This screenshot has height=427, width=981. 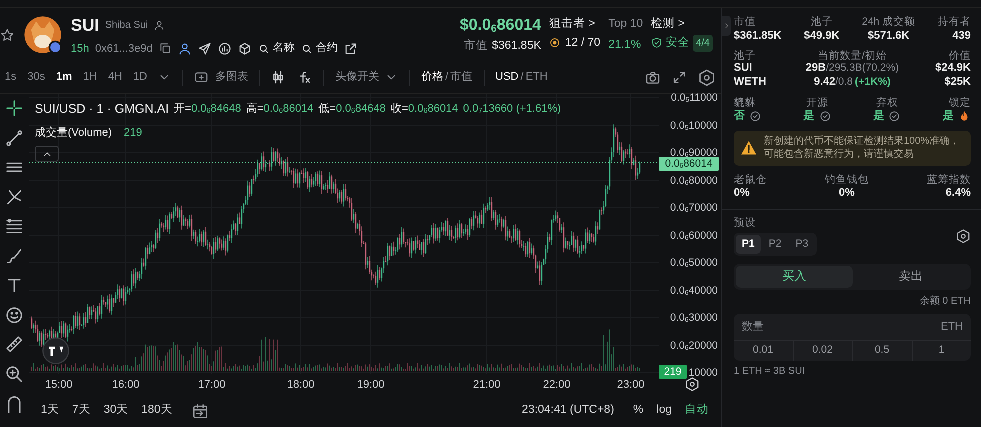 What do you see at coordinates (775, 244) in the screenshot?
I see `preset-tab: P2` at bounding box center [775, 244].